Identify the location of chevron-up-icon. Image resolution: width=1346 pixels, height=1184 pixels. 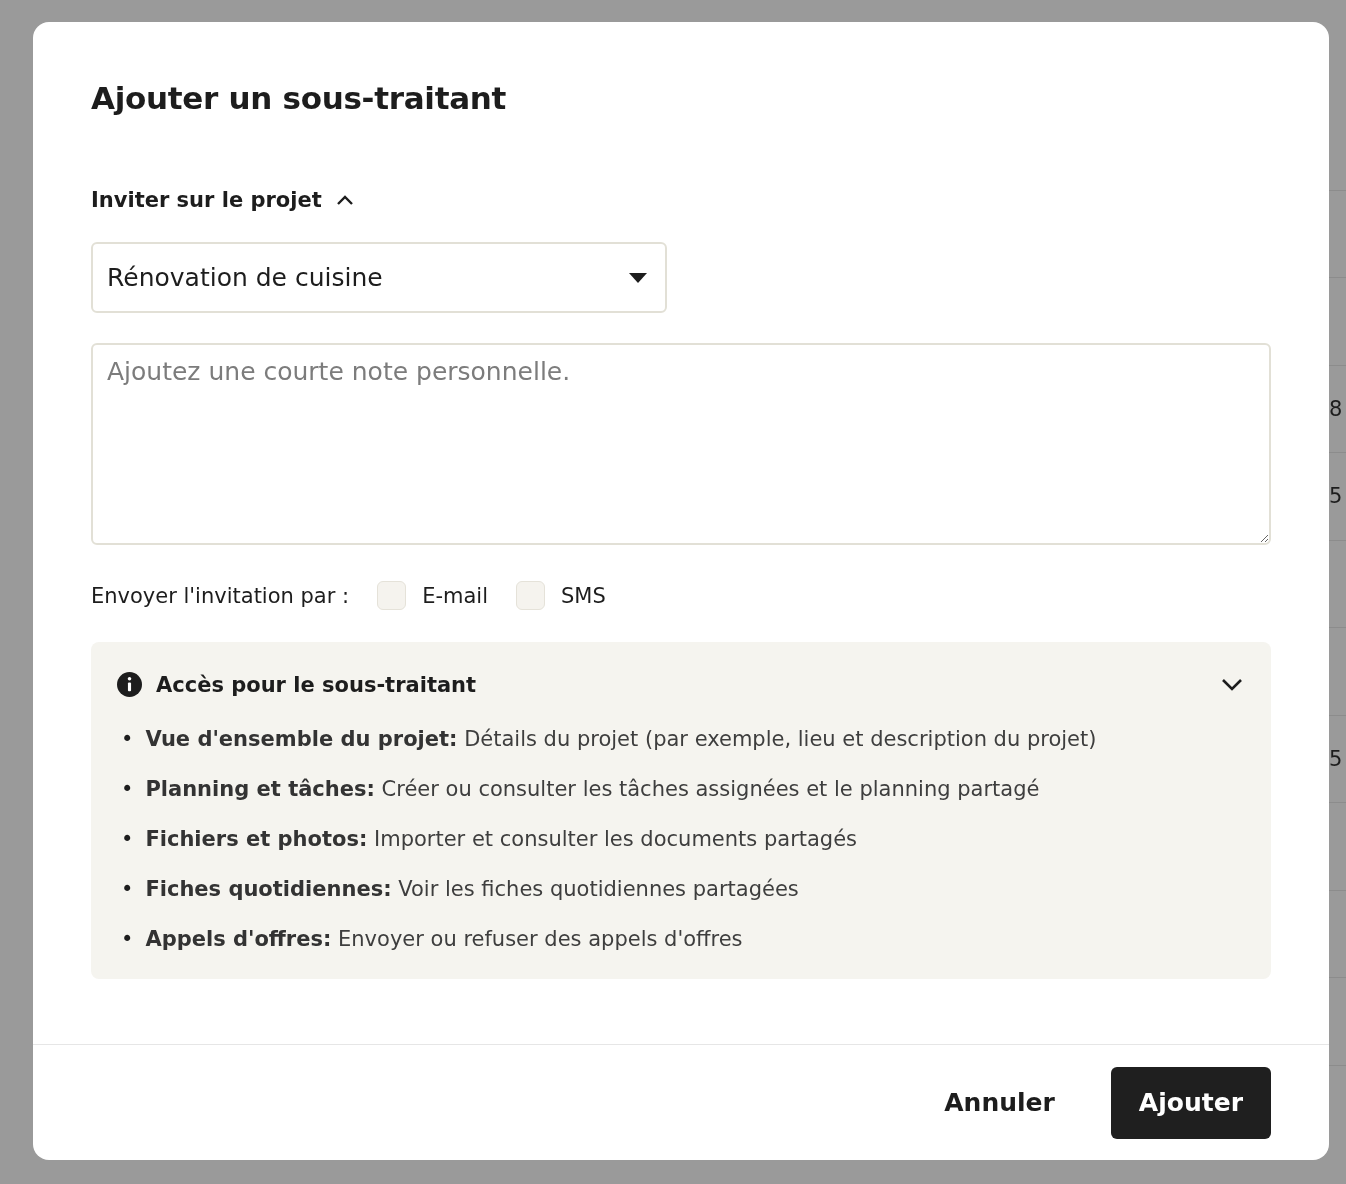
(344, 200).